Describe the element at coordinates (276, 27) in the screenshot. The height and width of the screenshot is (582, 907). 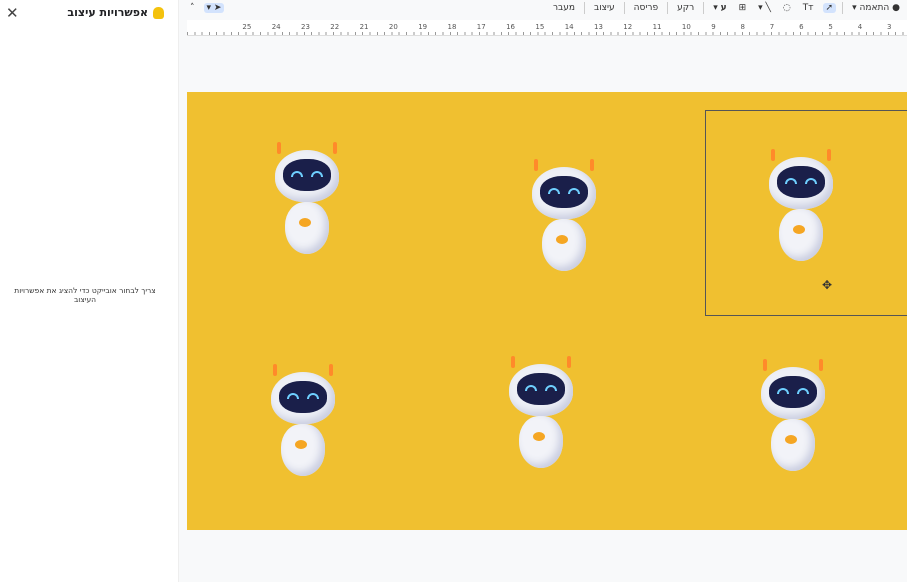
I see `ruler-tick-label: 24` at that location.